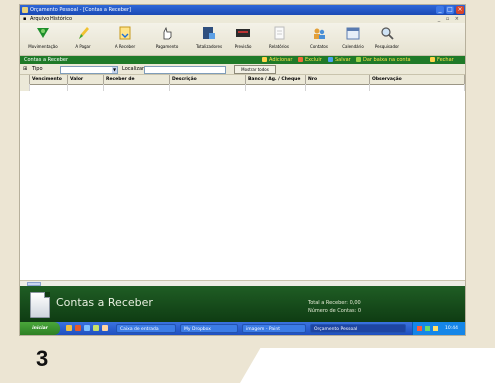 The width and height of the screenshot is (495, 383). What do you see at coordinates (37, 69) in the screenshot?
I see `tipo-label: Tipo` at bounding box center [37, 69].